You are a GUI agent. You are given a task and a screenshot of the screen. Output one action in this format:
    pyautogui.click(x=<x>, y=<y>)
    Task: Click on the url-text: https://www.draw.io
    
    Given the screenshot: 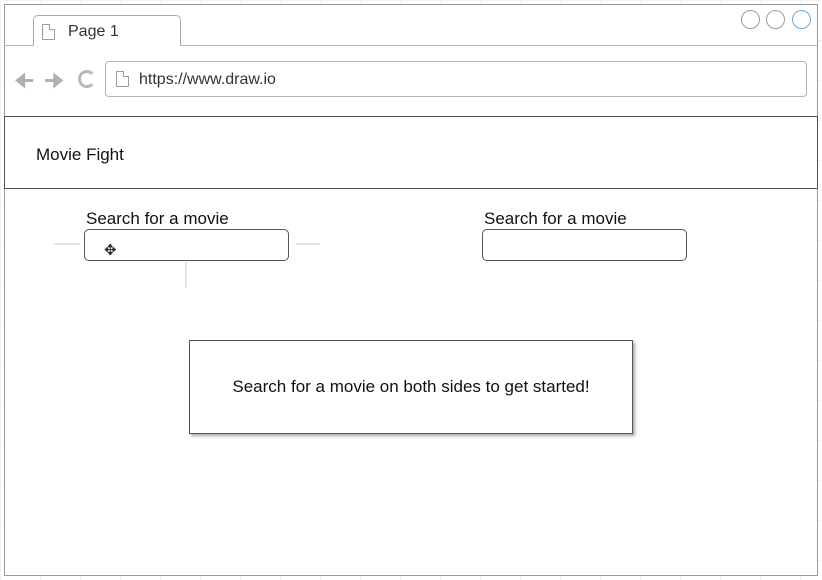 What is the action you would take?
    pyautogui.click(x=207, y=79)
    